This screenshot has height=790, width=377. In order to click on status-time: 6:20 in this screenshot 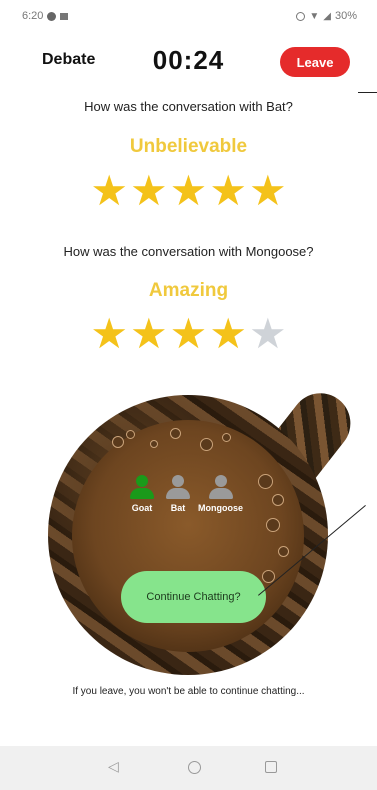, I will do `click(33, 16)`.